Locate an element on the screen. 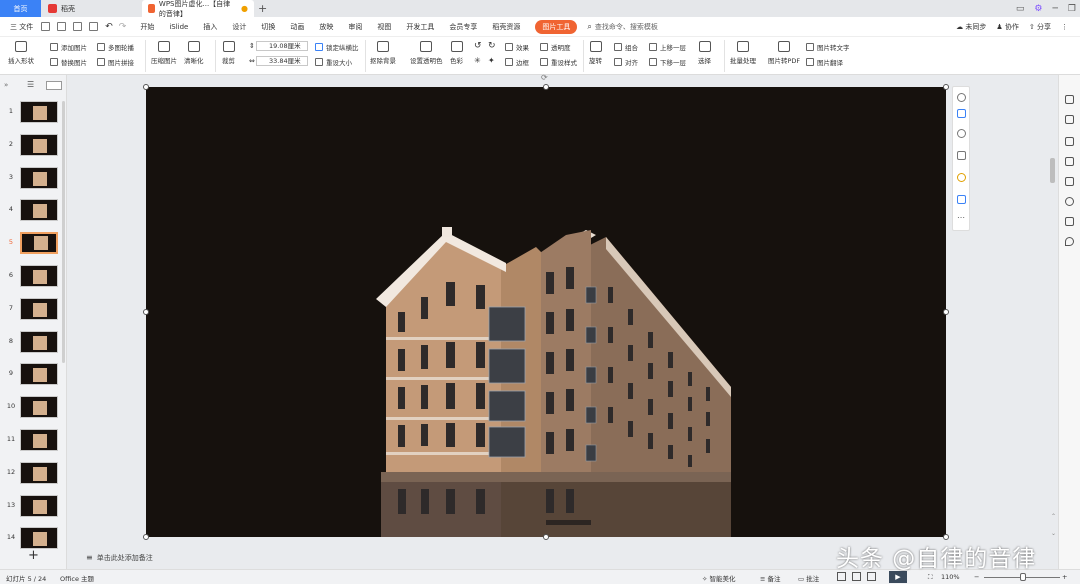 The height and width of the screenshot is (584, 1080). sync-status: ☁ 未同步 is located at coordinates (971, 27).